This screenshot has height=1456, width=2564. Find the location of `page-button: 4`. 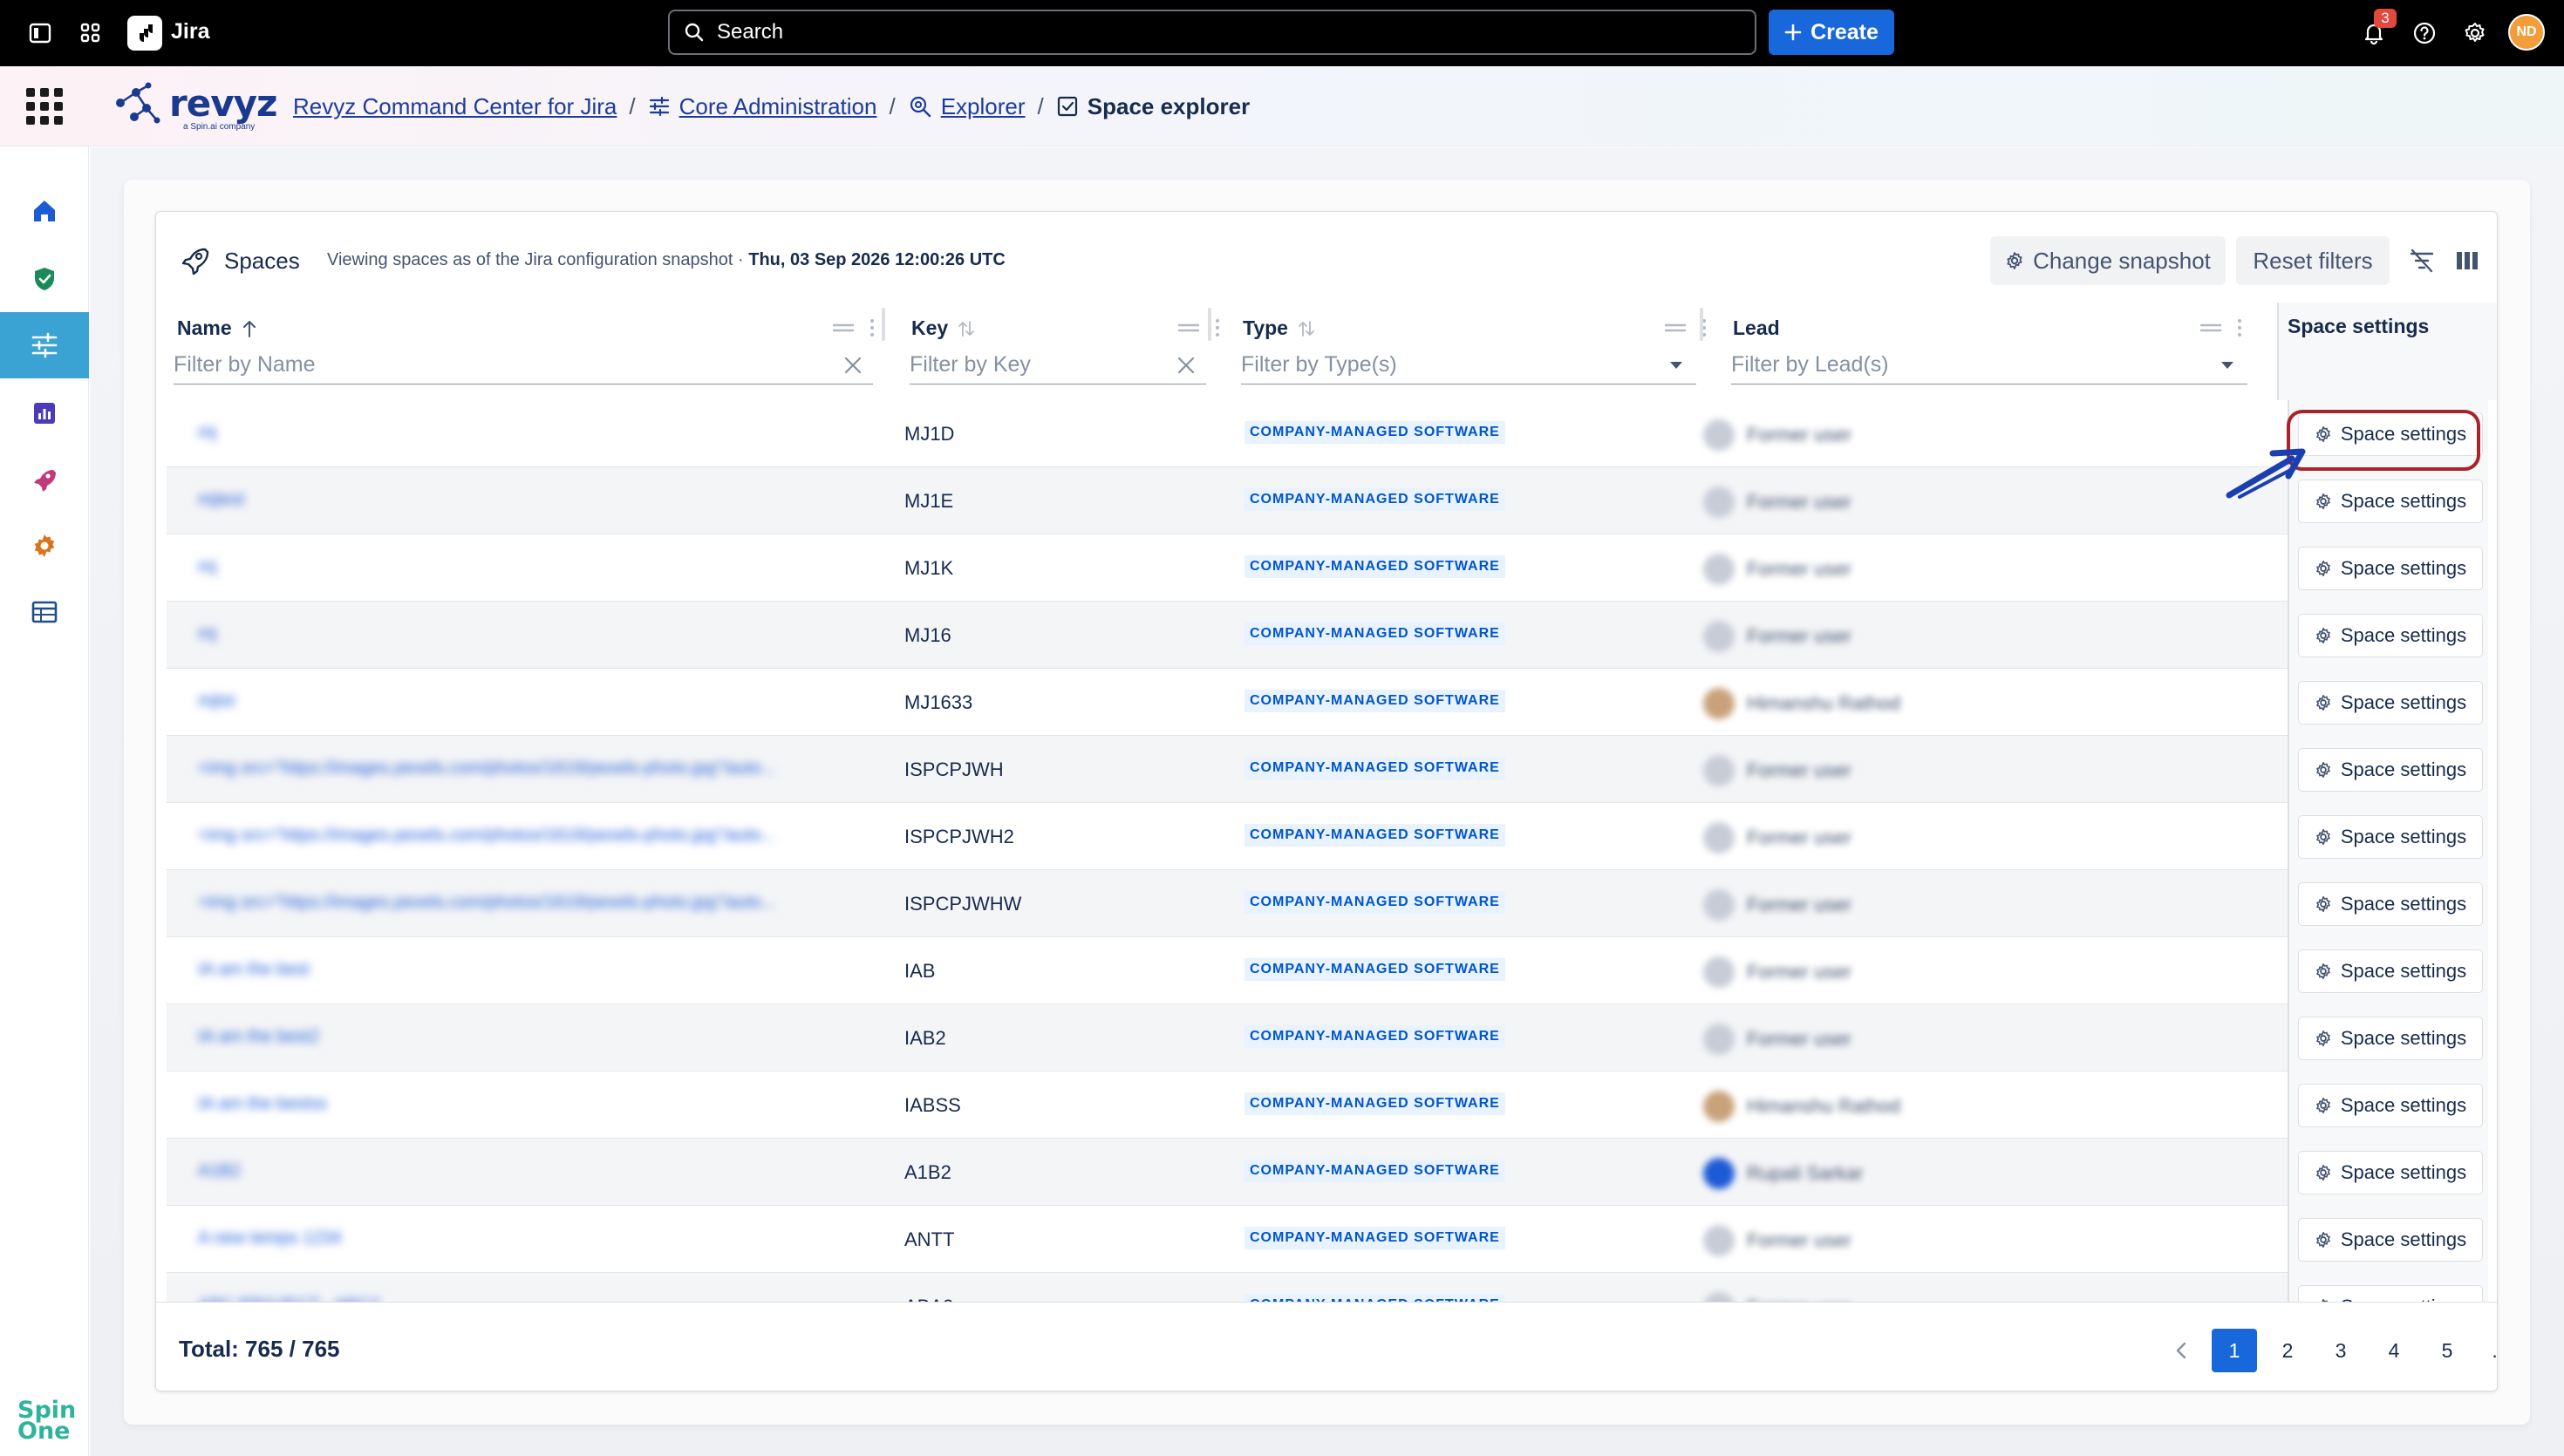

page-button: 4 is located at coordinates (2394, 1350).